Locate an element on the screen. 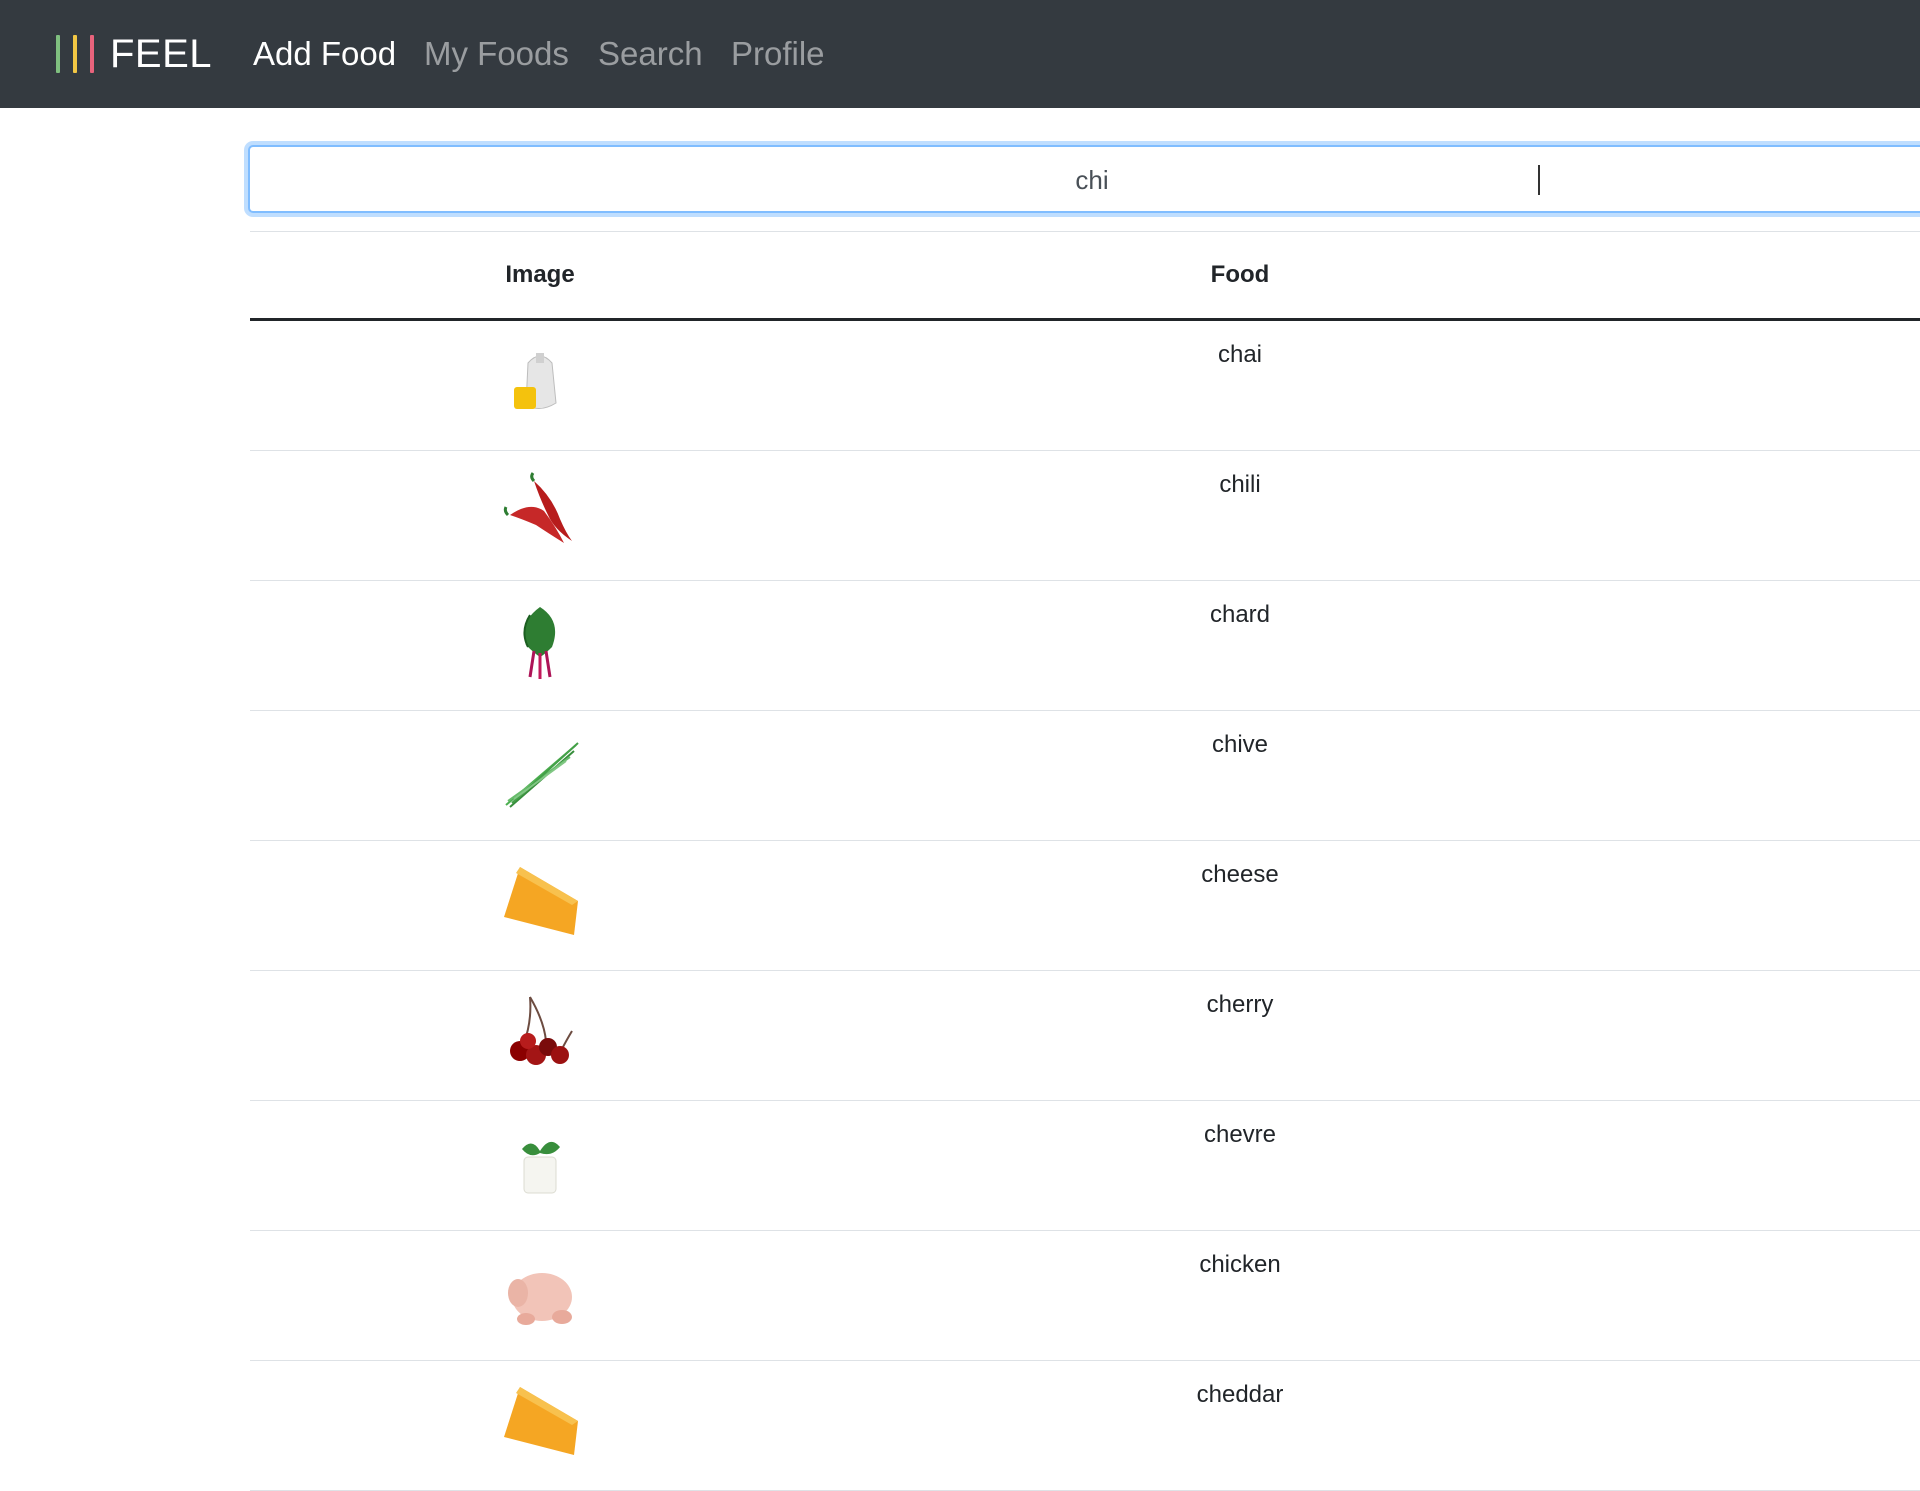  food-name: chai is located at coordinates (1240, 354).